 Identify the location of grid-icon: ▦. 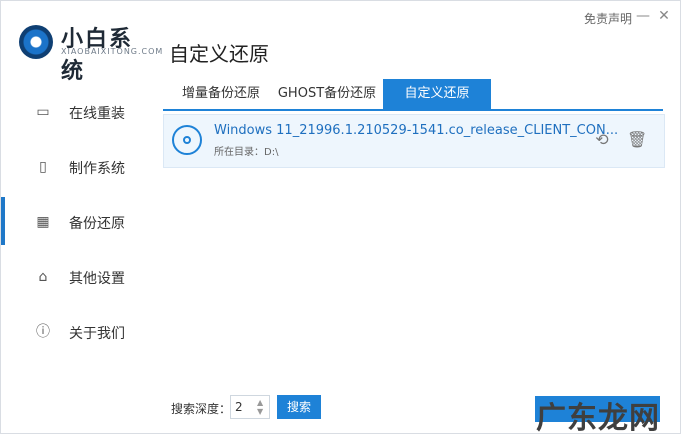
(43, 222).